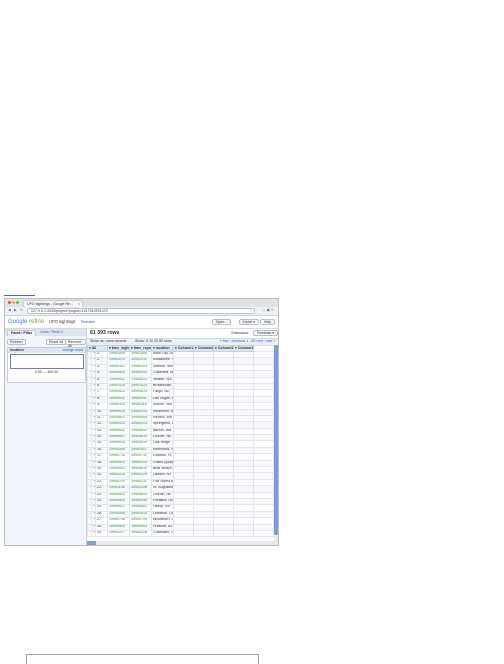 Image resolution: width=504 pixels, height=664 pixels. What do you see at coordinates (265, 333) in the screenshot?
I see `freebase-button: Freebase ▾` at bounding box center [265, 333].